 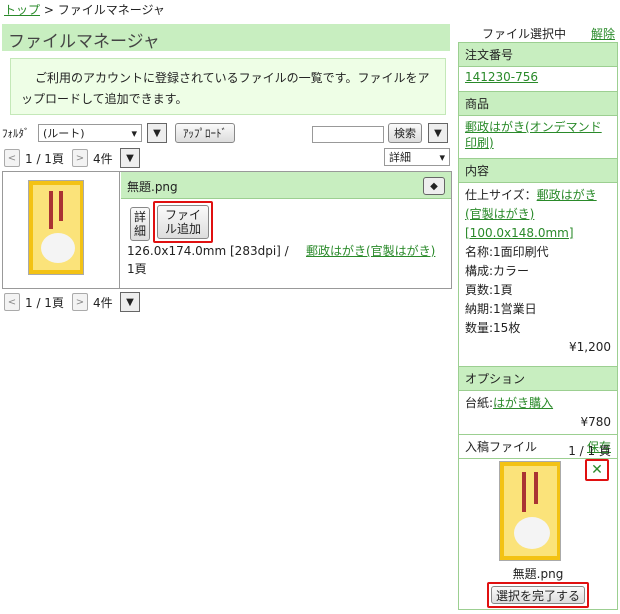 What do you see at coordinates (538, 595) in the screenshot?
I see `complete-selection-button: 選択を完了する` at bounding box center [538, 595].